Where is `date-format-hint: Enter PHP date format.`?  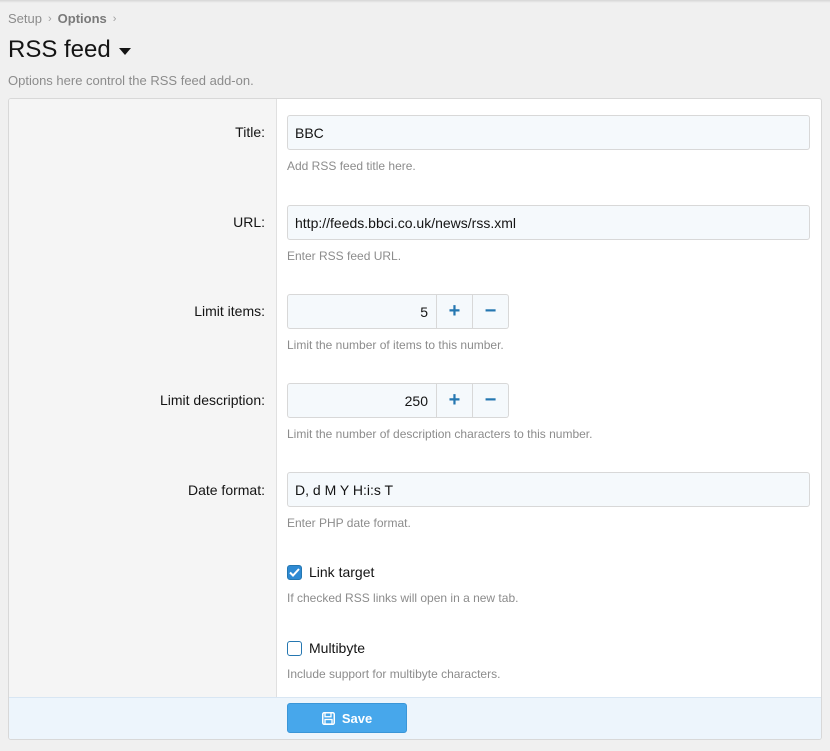 date-format-hint: Enter PHP date format. is located at coordinates (349, 523).